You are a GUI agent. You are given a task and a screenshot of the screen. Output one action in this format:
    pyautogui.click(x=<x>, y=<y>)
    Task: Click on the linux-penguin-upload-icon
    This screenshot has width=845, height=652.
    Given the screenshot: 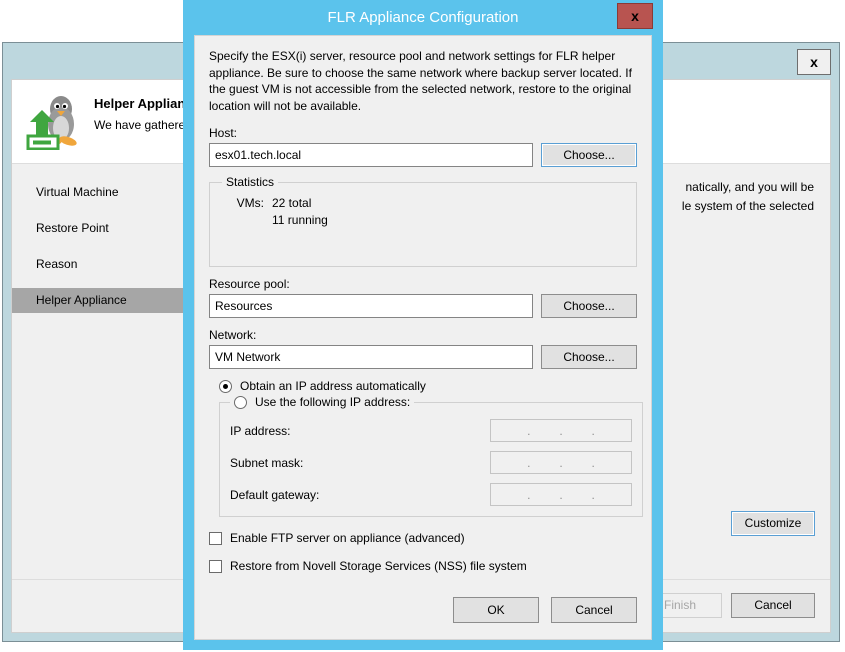 What is the action you would take?
    pyautogui.click(x=53, y=121)
    